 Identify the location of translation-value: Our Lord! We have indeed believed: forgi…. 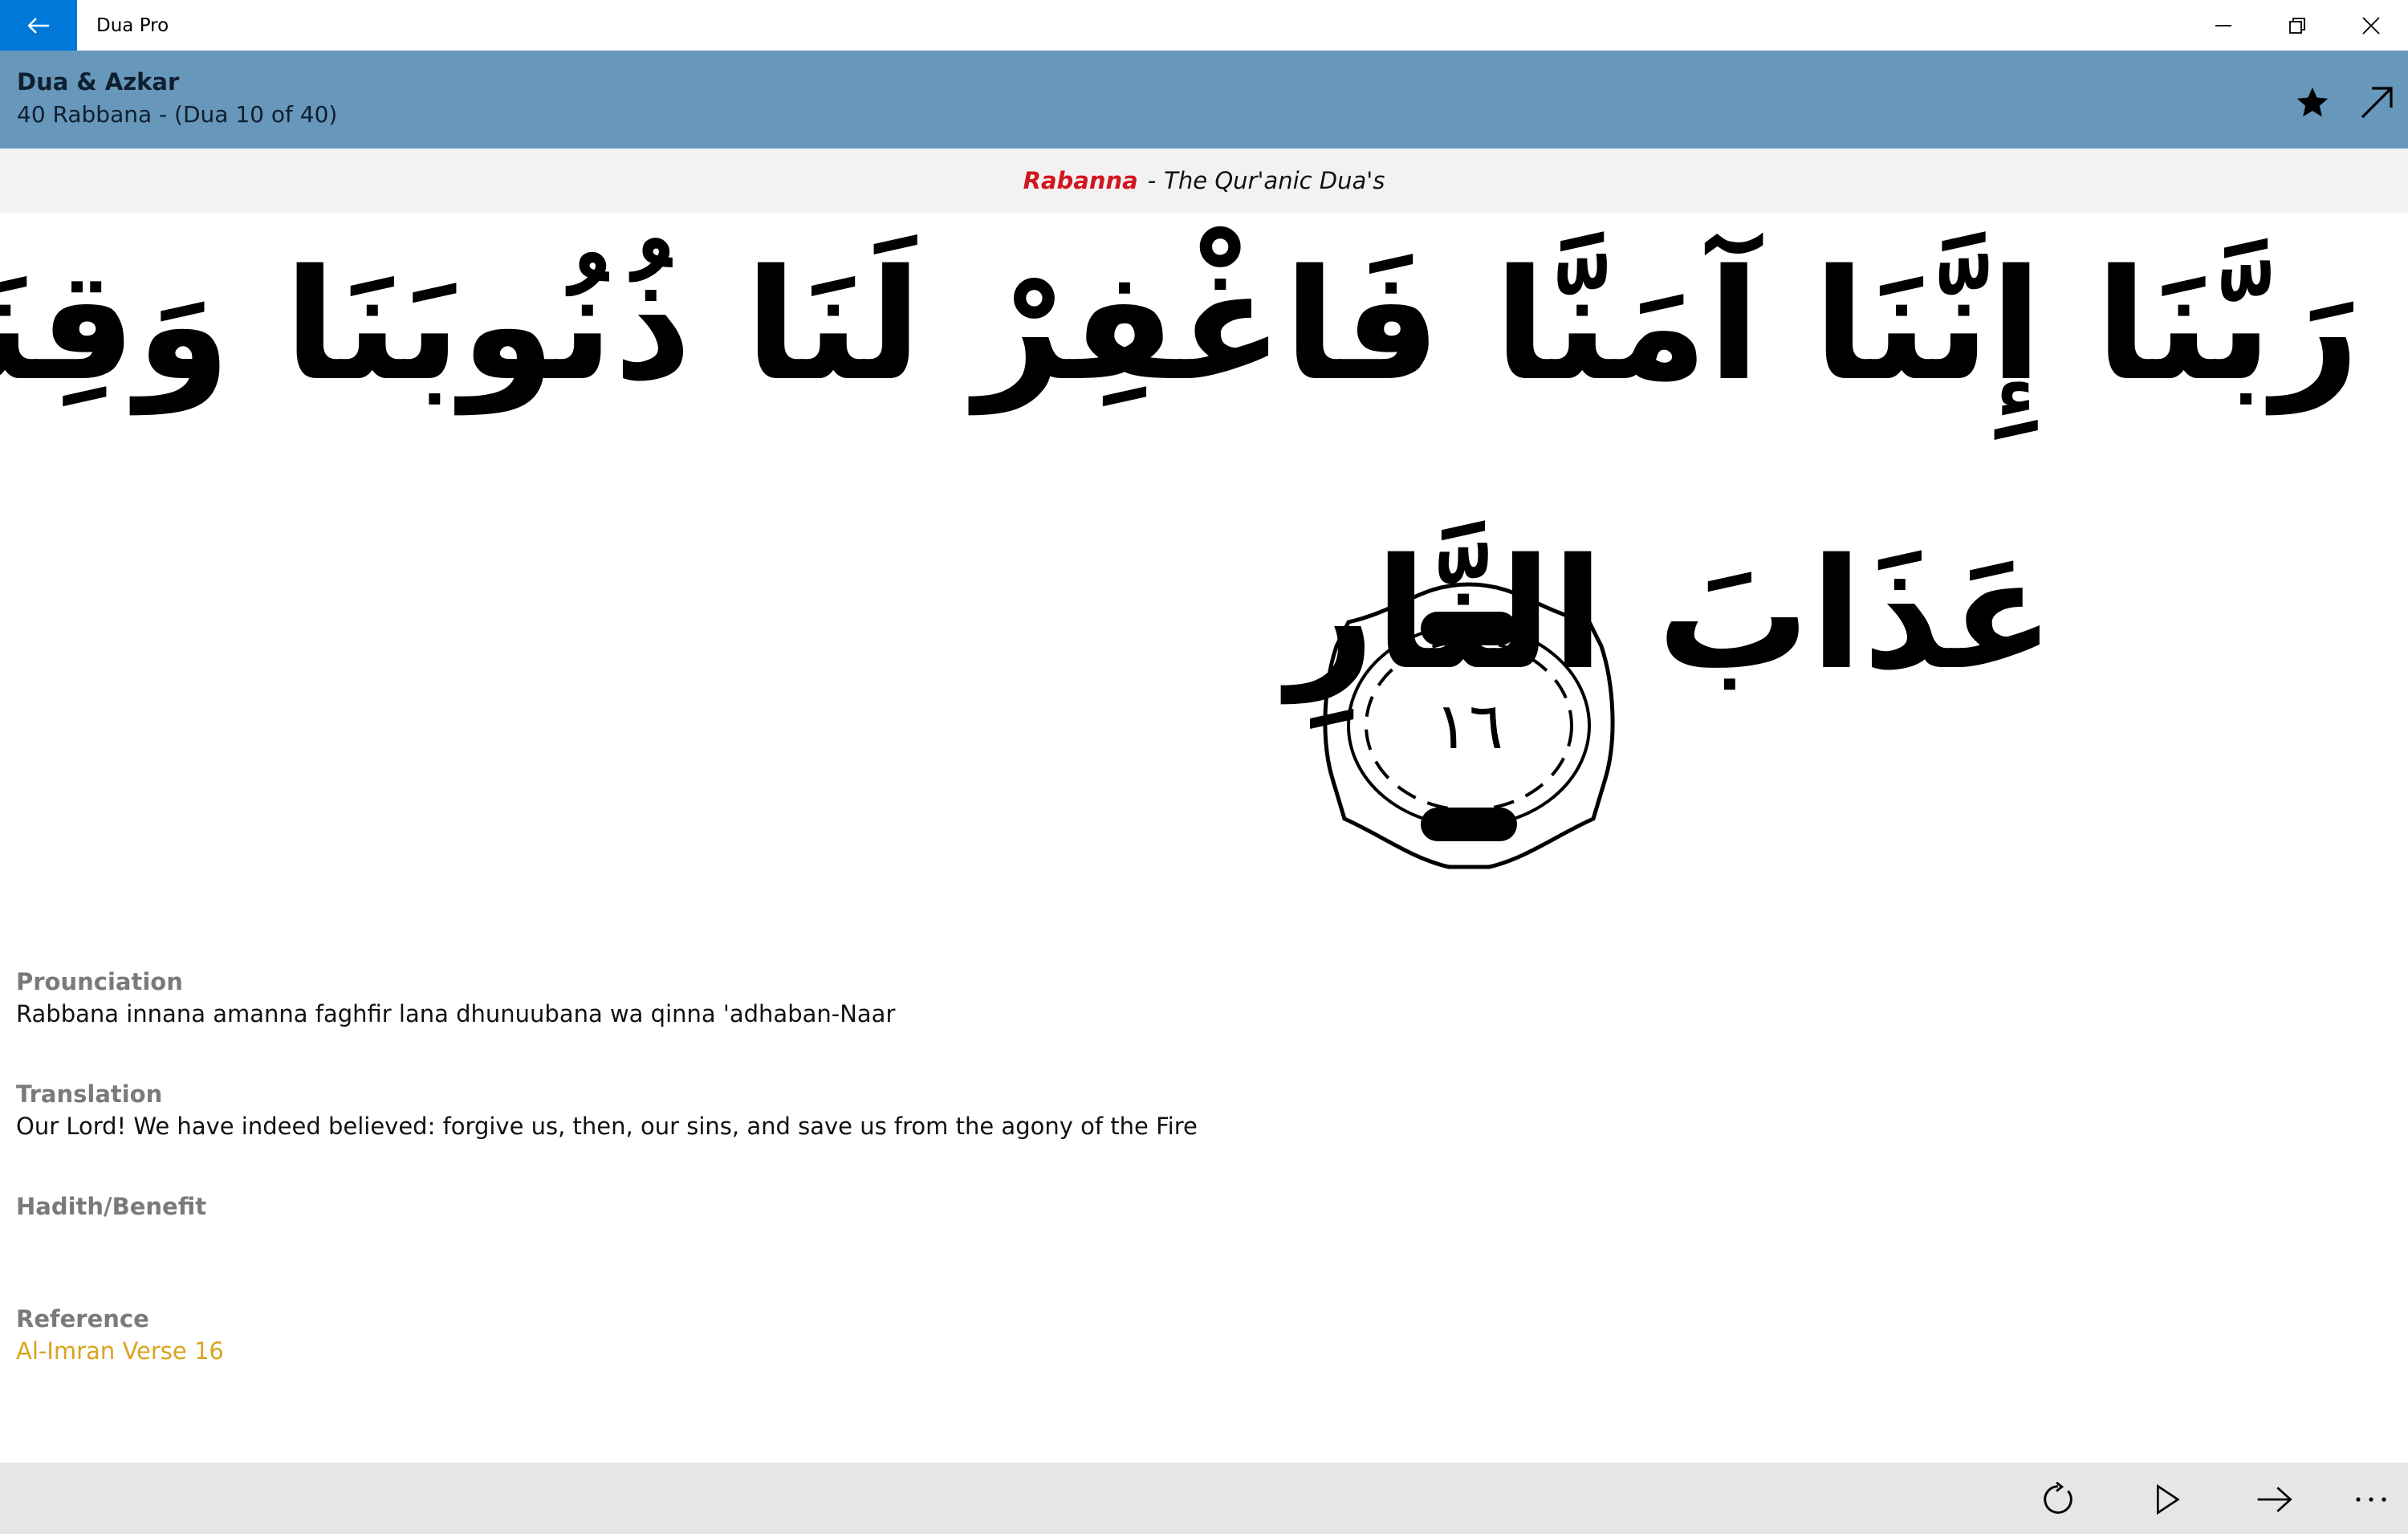
(607, 1126).